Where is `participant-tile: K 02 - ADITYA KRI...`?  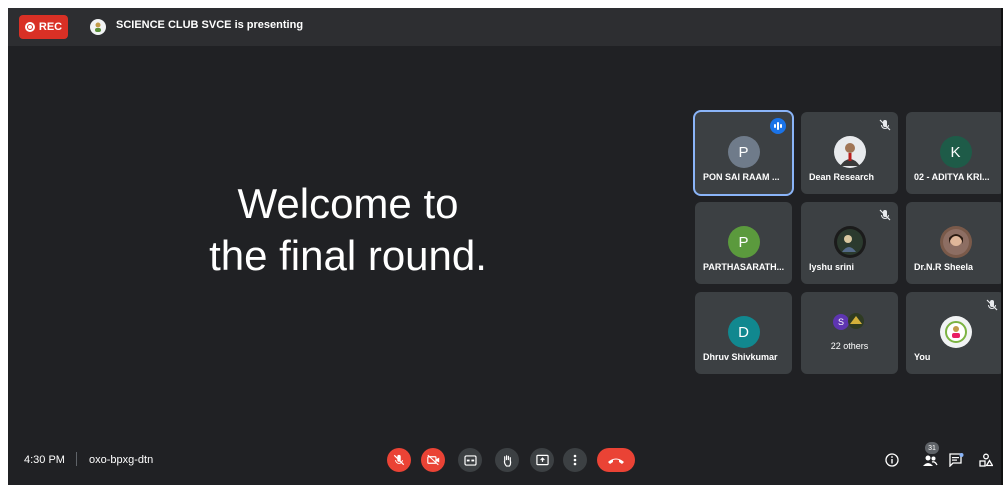 participant-tile: K 02 - ADITYA KRI... is located at coordinates (954, 153).